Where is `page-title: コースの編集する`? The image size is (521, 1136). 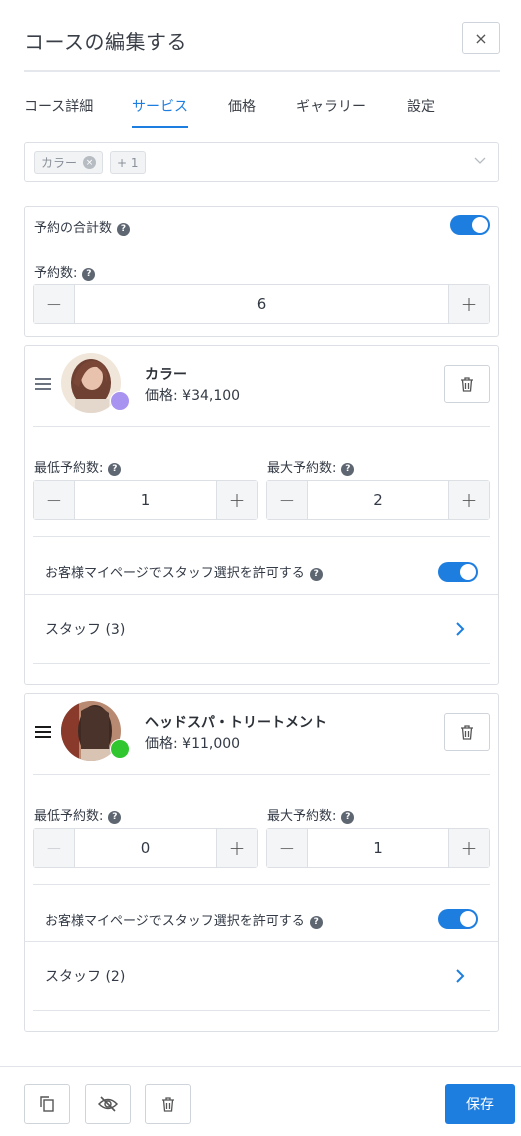 page-title: コースの編集する is located at coordinates (105, 42).